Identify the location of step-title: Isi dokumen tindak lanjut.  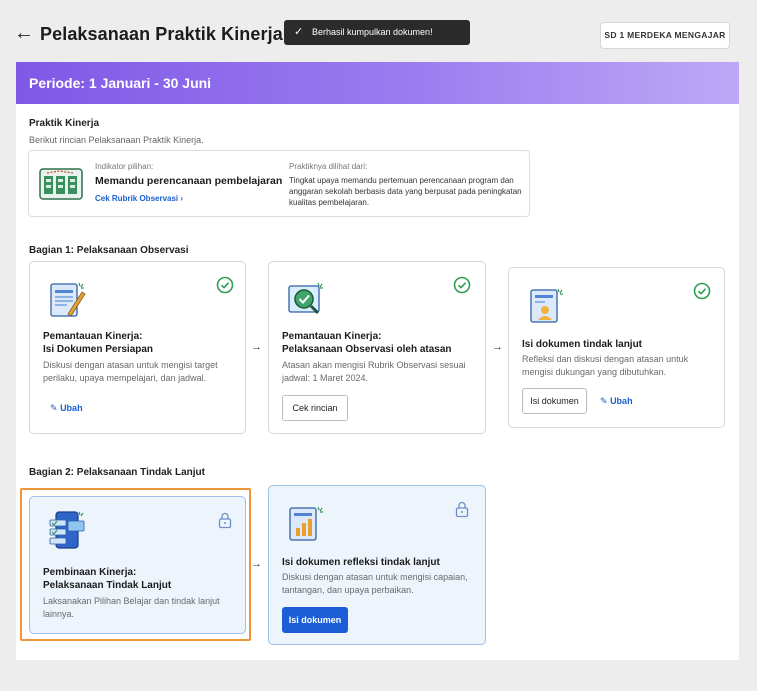
(582, 344).